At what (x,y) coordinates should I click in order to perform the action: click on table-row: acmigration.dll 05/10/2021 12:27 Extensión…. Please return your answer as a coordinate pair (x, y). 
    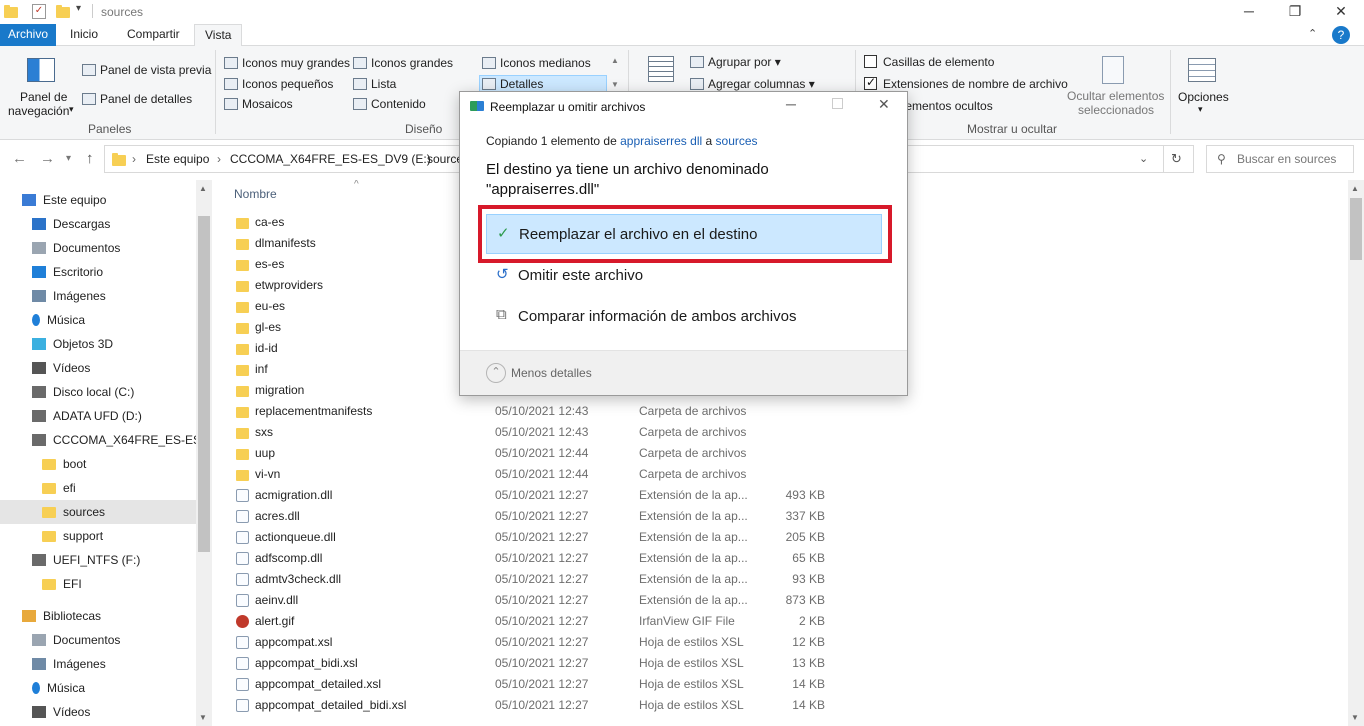
    Looking at the image, I should click on (586, 495).